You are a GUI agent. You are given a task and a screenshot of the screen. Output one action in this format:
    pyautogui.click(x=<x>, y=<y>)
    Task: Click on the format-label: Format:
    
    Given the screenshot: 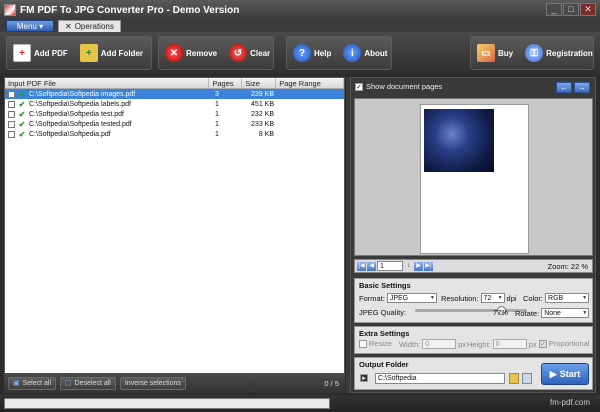 What is the action you would take?
    pyautogui.click(x=372, y=298)
    